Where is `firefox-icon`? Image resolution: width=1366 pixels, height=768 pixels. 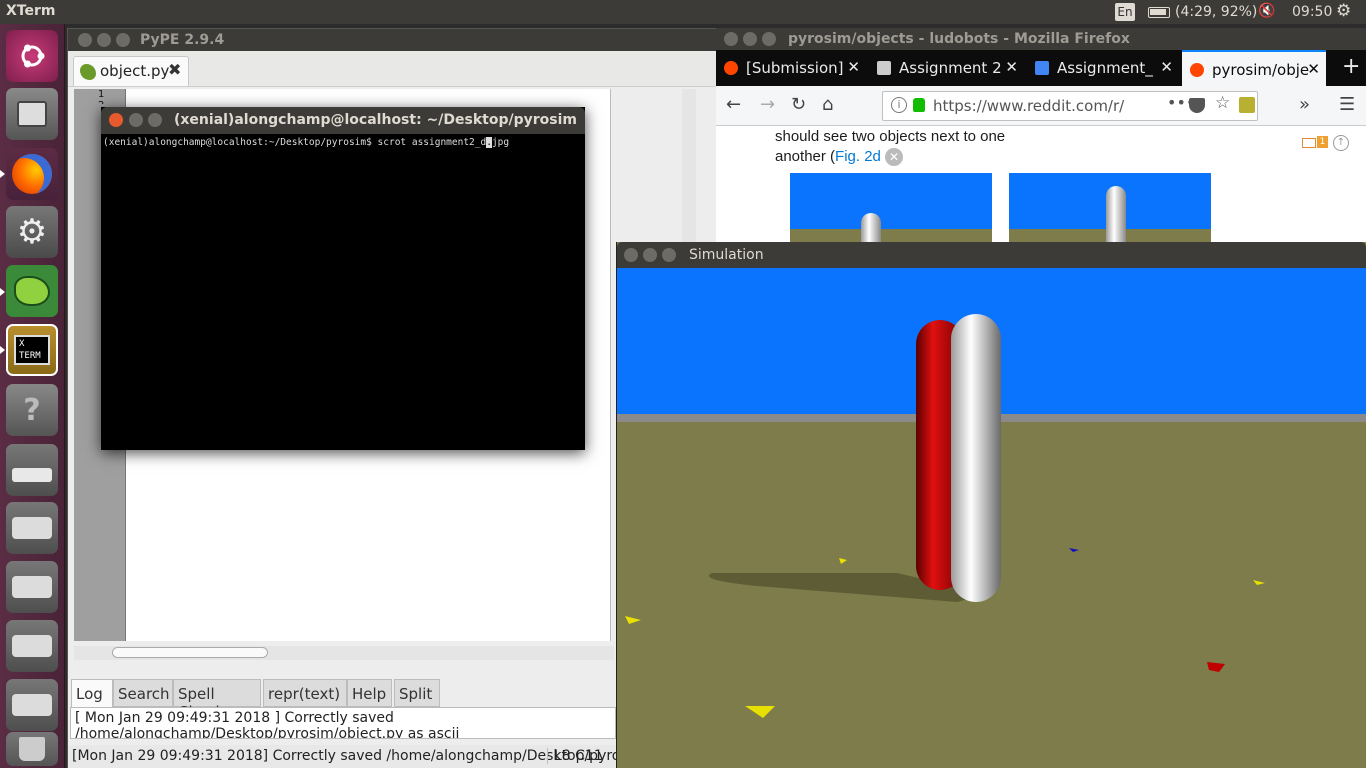
firefox-icon is located at coordinates (32, 174).